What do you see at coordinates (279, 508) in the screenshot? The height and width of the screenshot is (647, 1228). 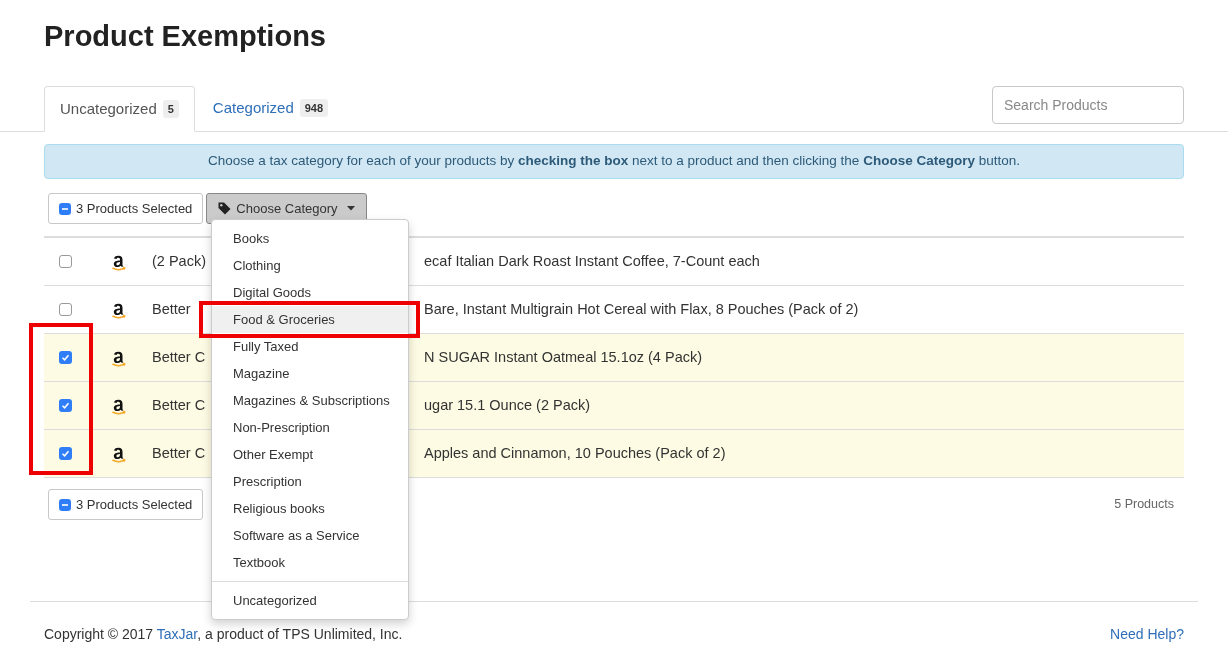 I see `menu-item: Religious books` at bounding box center [279, 508].